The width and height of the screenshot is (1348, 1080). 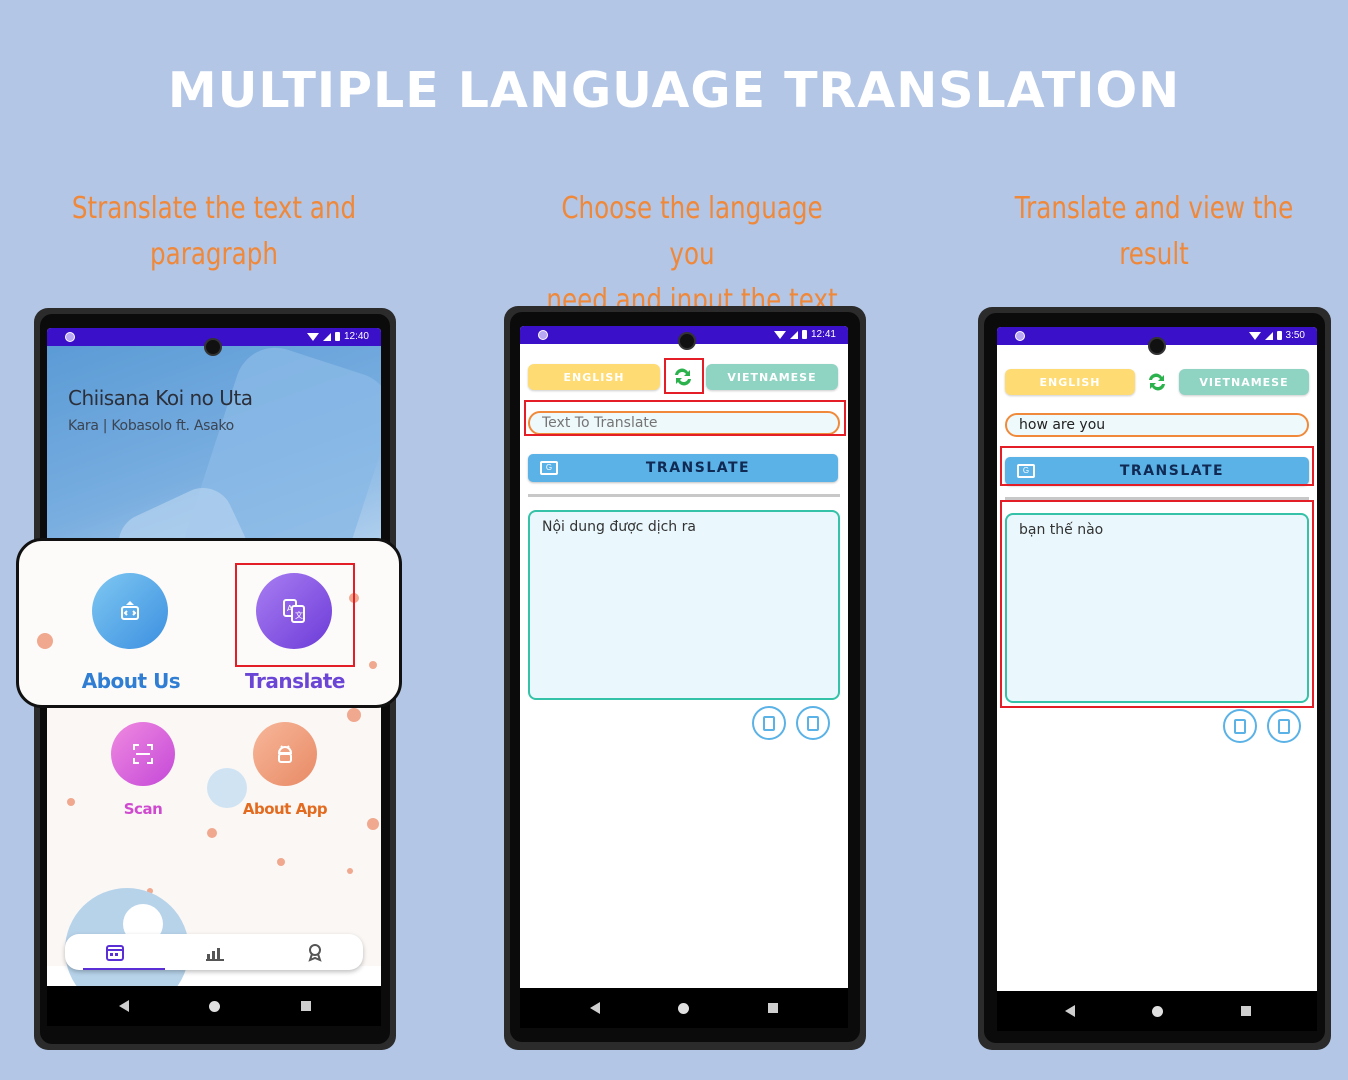 I want to click on scan-icon, so click(x=143, y=754).